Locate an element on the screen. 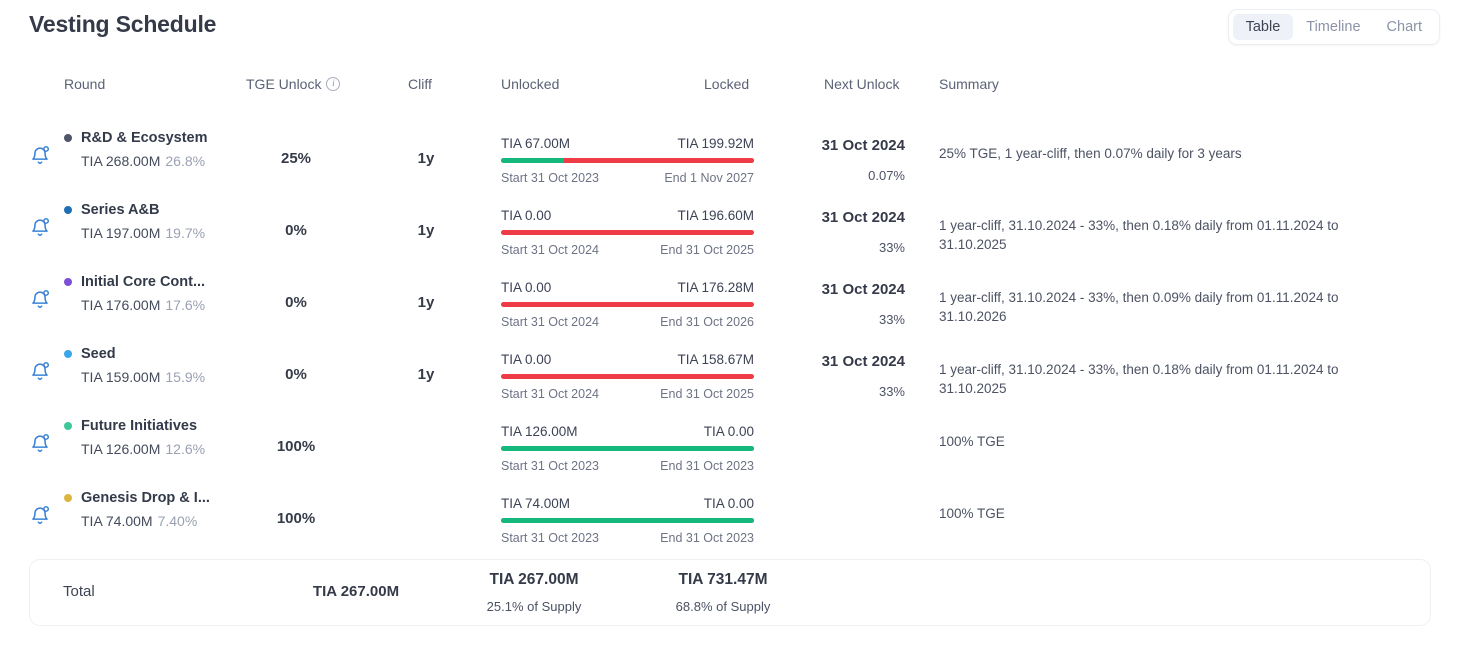  round-amount: TIA 197.00M is located at coordinates (121, 233).